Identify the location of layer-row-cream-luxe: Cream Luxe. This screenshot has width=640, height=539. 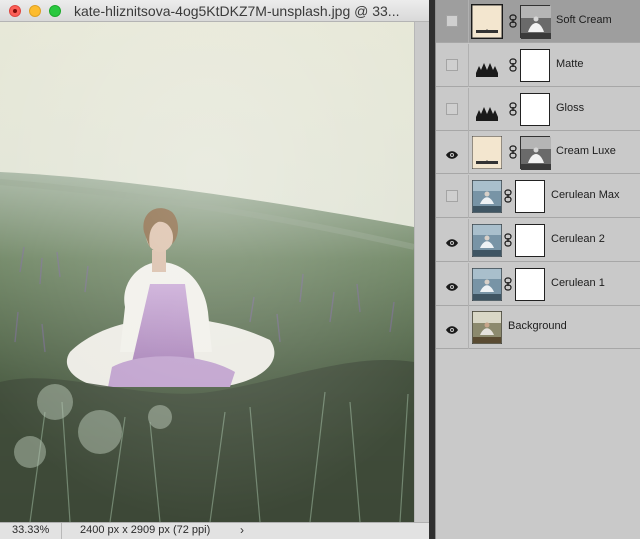
(538, 153).